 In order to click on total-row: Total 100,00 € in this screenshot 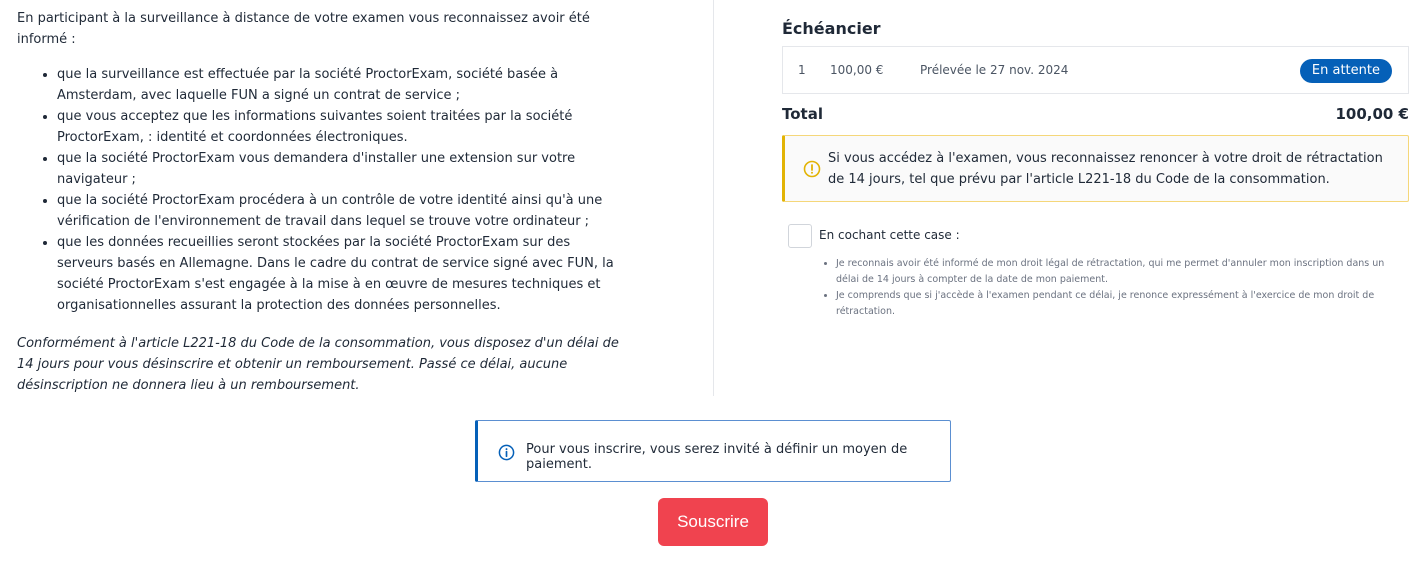, I will do `click(1095, 114)`.